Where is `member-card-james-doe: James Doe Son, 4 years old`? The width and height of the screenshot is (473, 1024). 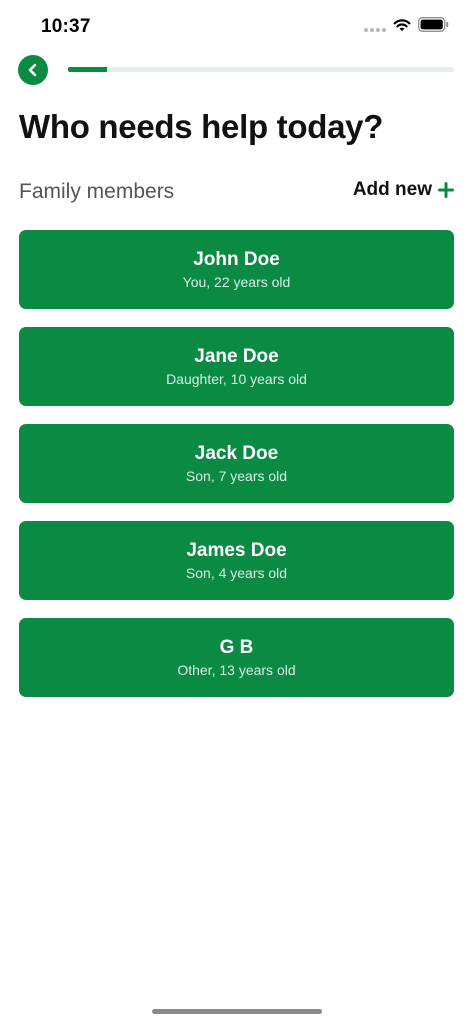 member-card-james-doe: James Doe Son, 4 years old is located at coordinates (236, 560).